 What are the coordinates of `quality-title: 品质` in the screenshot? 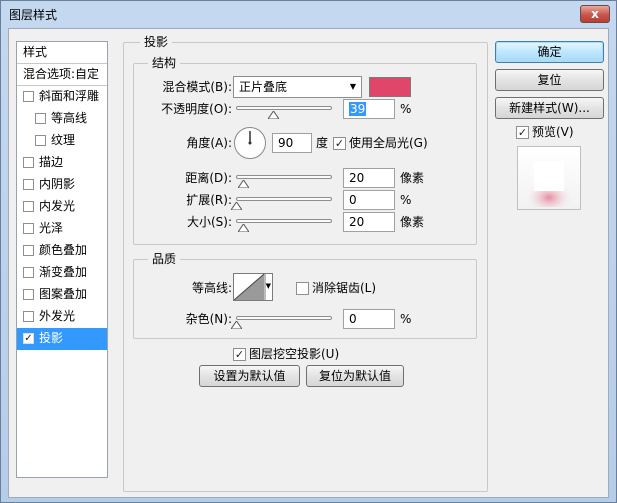 It's located at (164, 259).